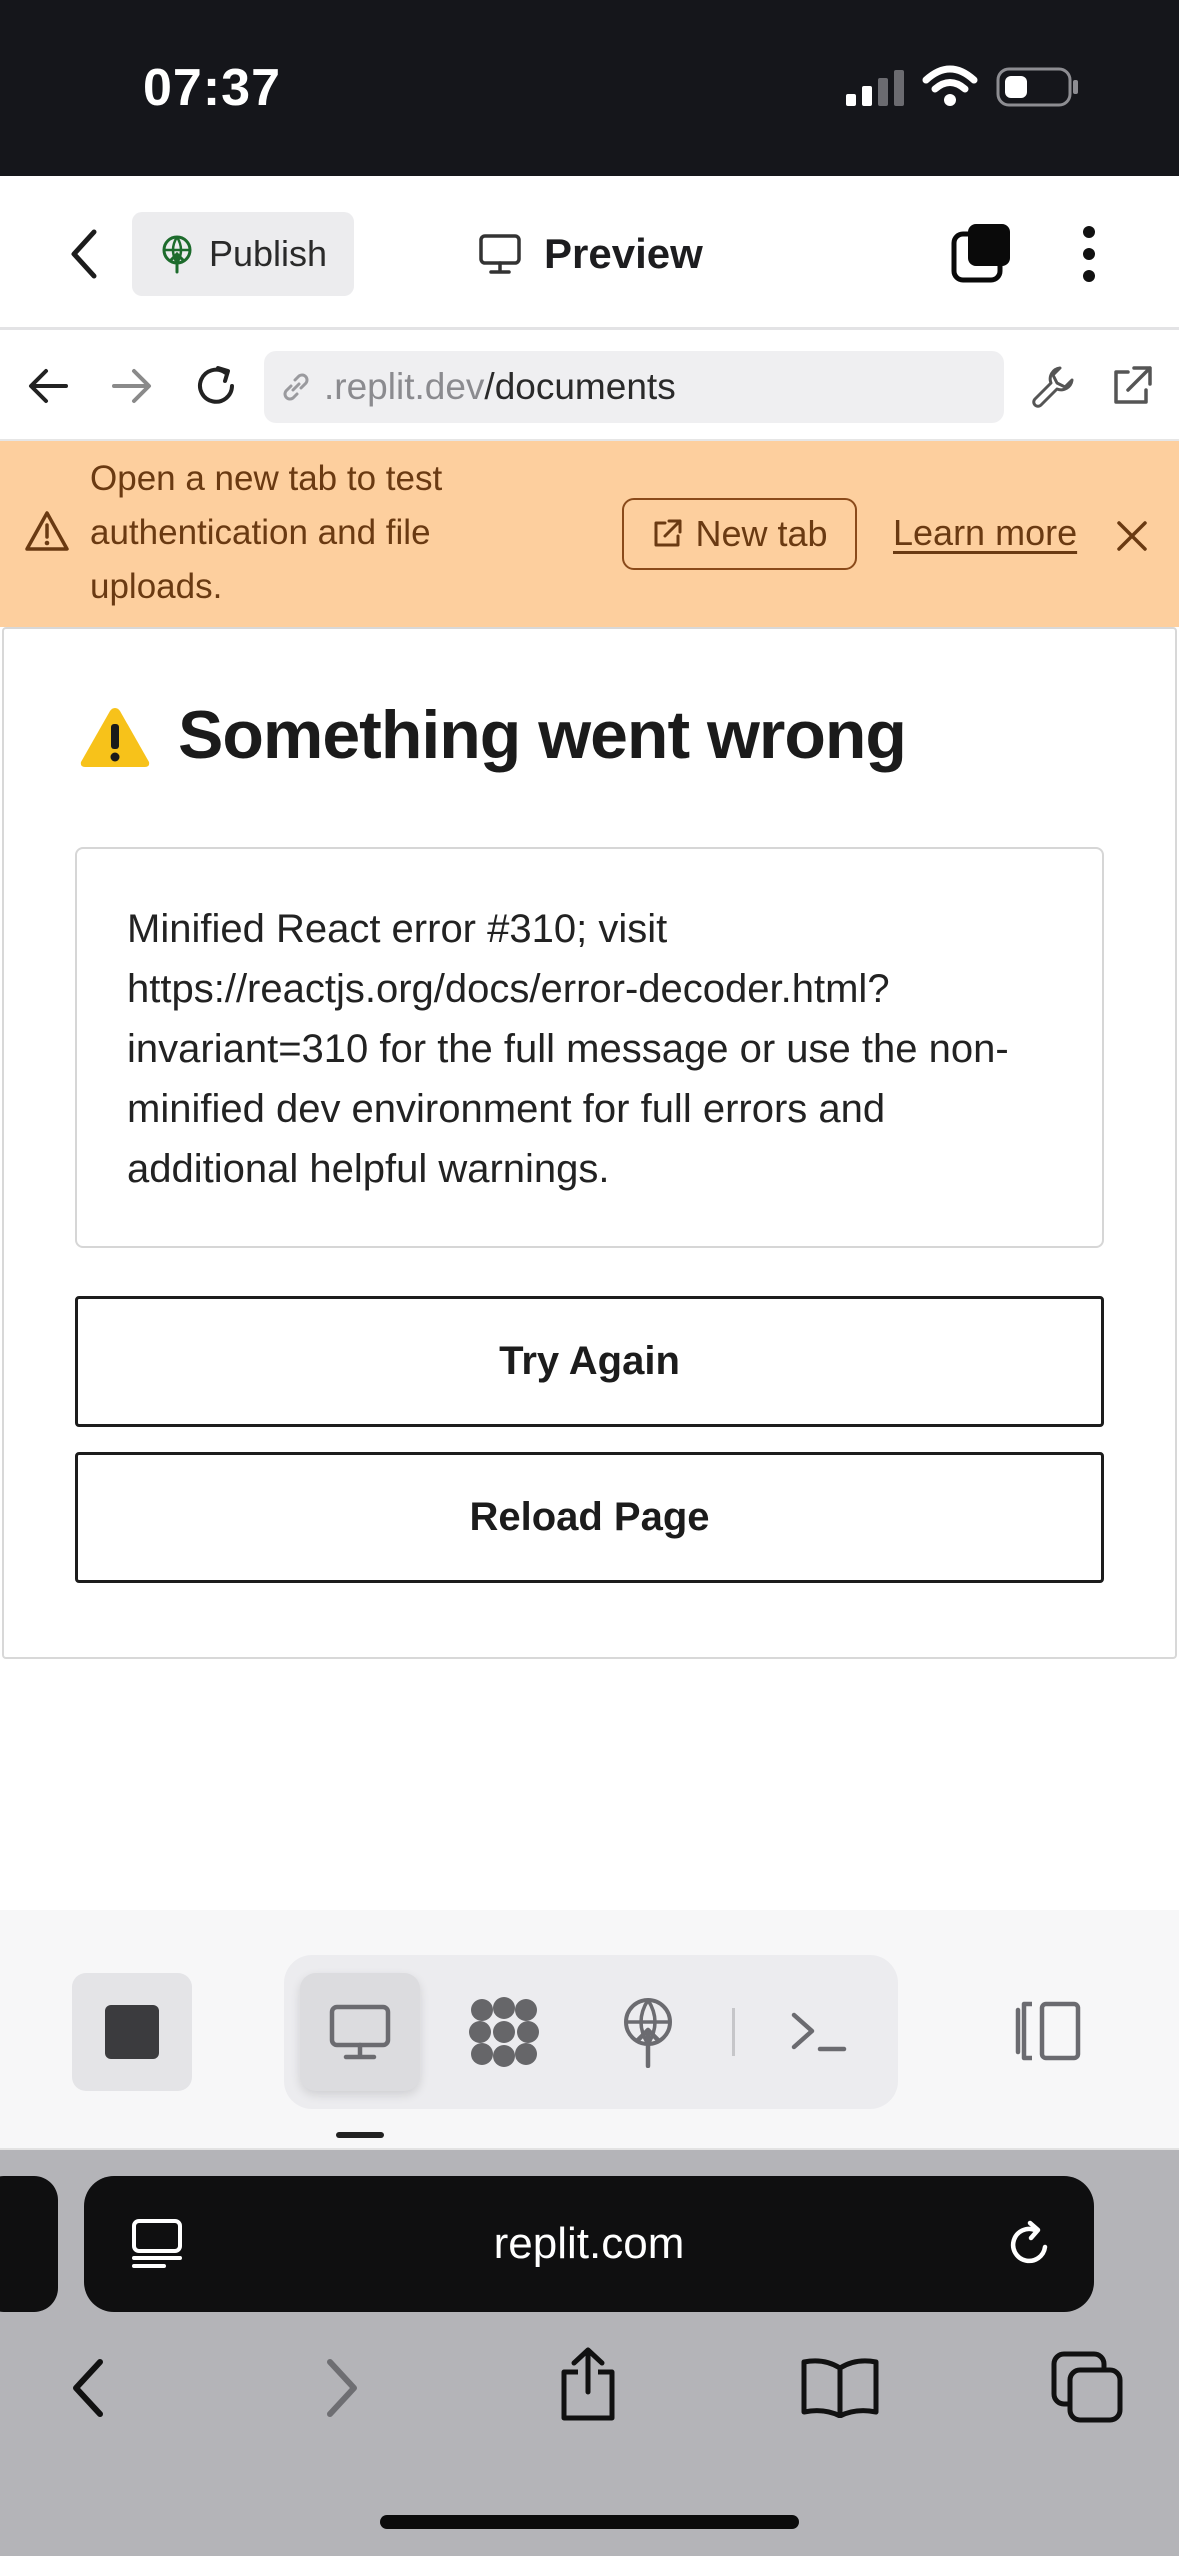  What do you see at coordinates (342, 2388) in the screenshot?
I see `safari-forward-icon` at bounding box center [342, 2388].